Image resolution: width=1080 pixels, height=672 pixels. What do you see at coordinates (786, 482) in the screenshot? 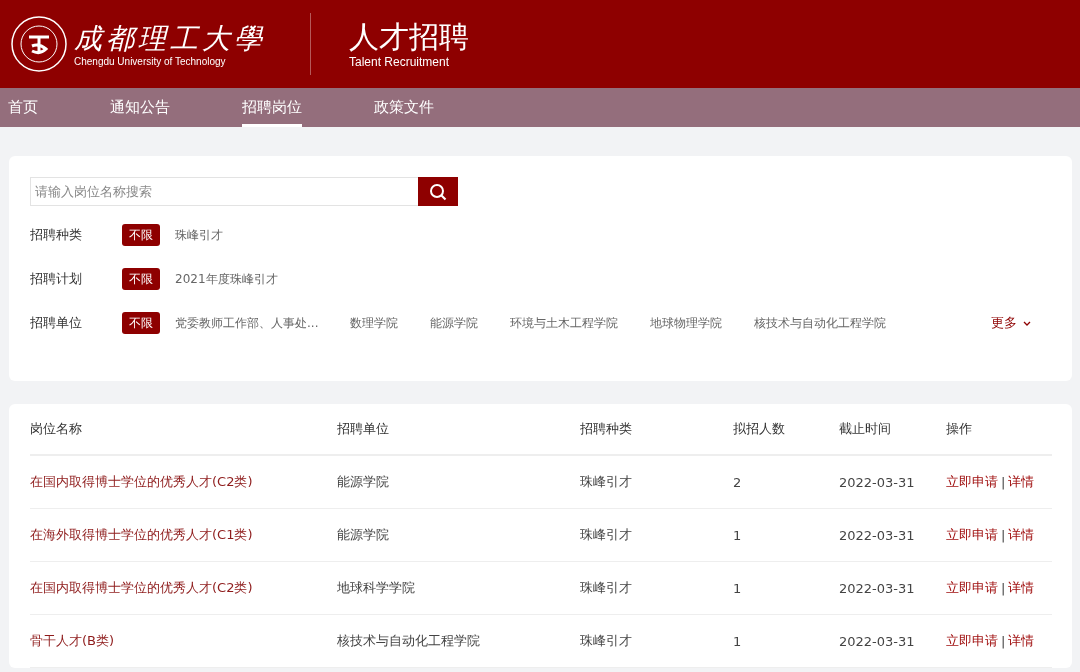
I see `table-cell: 2` at bounding box center [786, 482].